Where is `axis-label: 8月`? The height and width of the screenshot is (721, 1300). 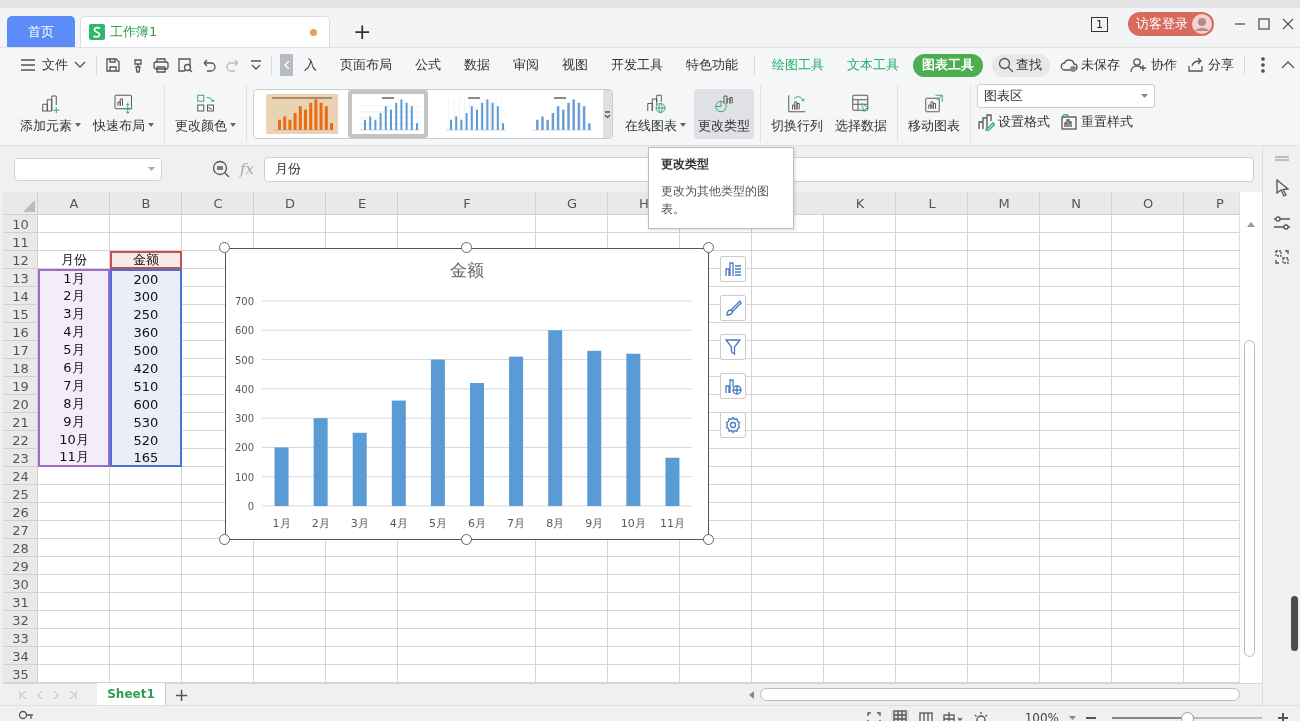 axis-label: 8月 is located at coordinates (555, 523).